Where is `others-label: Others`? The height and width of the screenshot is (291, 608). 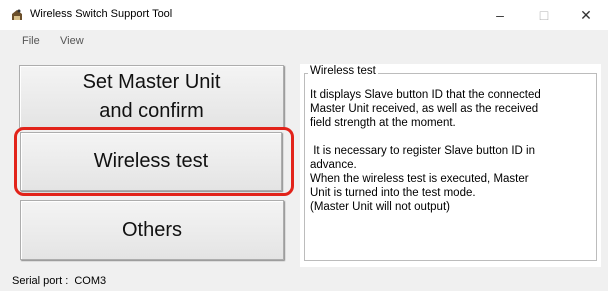
others-label: Others is located at coordinates (152, 229).